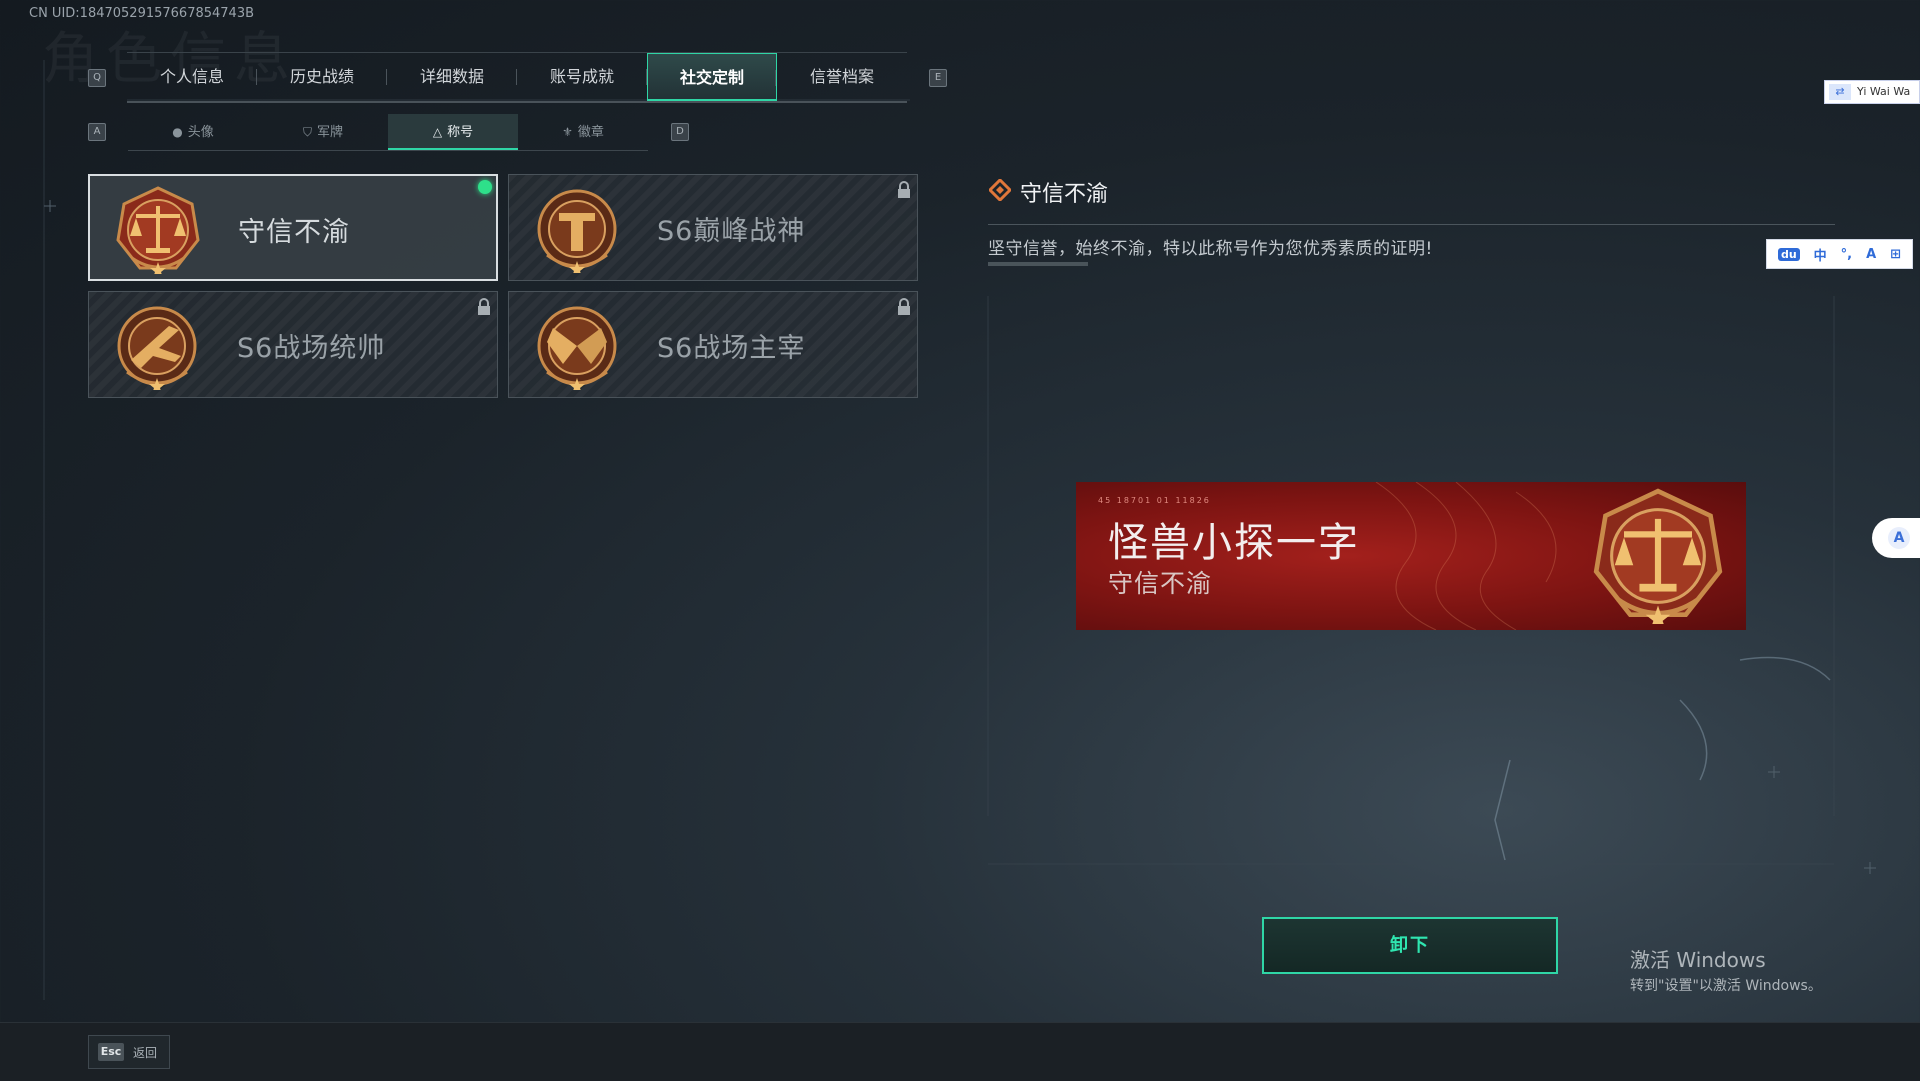 This screenshot has width=1920, height=1081. I want to click on ime-indicator: ⇄ Yi Wai Wa, so click(1872, 92).